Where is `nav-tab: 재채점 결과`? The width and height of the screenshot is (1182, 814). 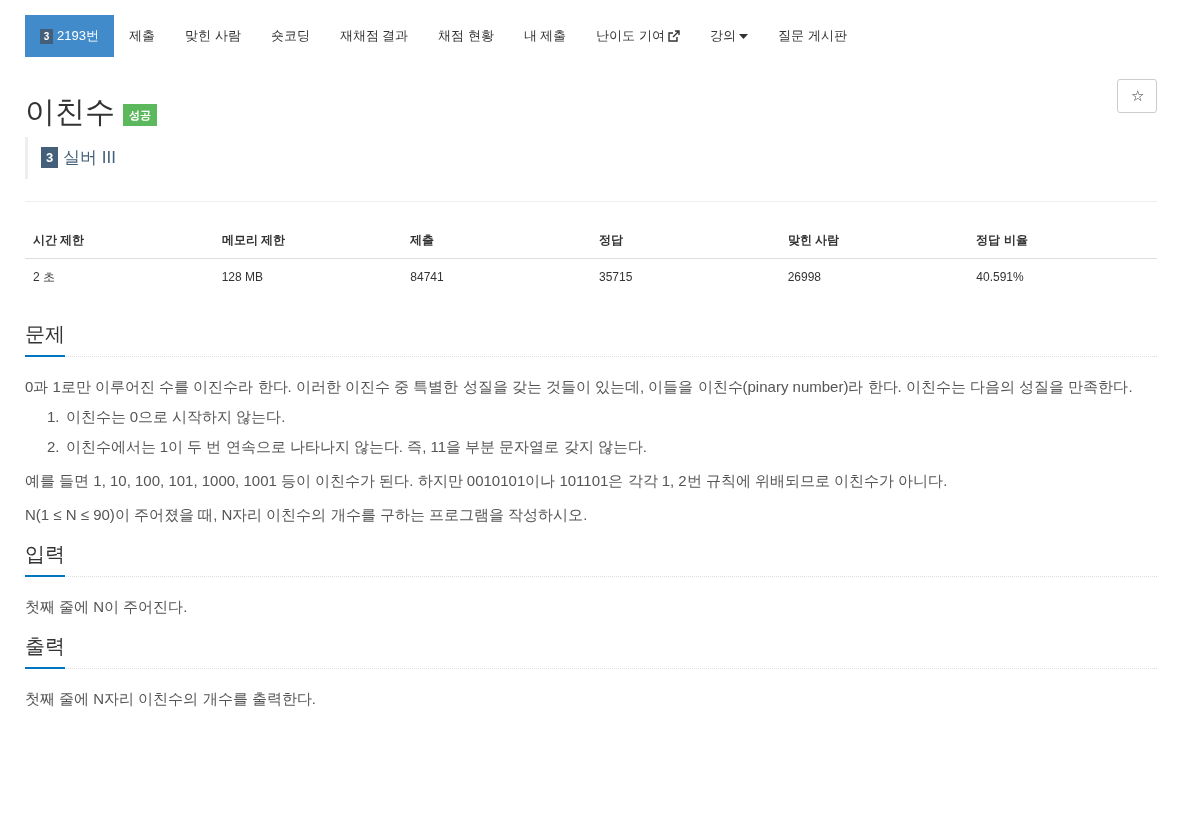 nav-tab: 재채점 결과 is located at coordinates (374, 36).